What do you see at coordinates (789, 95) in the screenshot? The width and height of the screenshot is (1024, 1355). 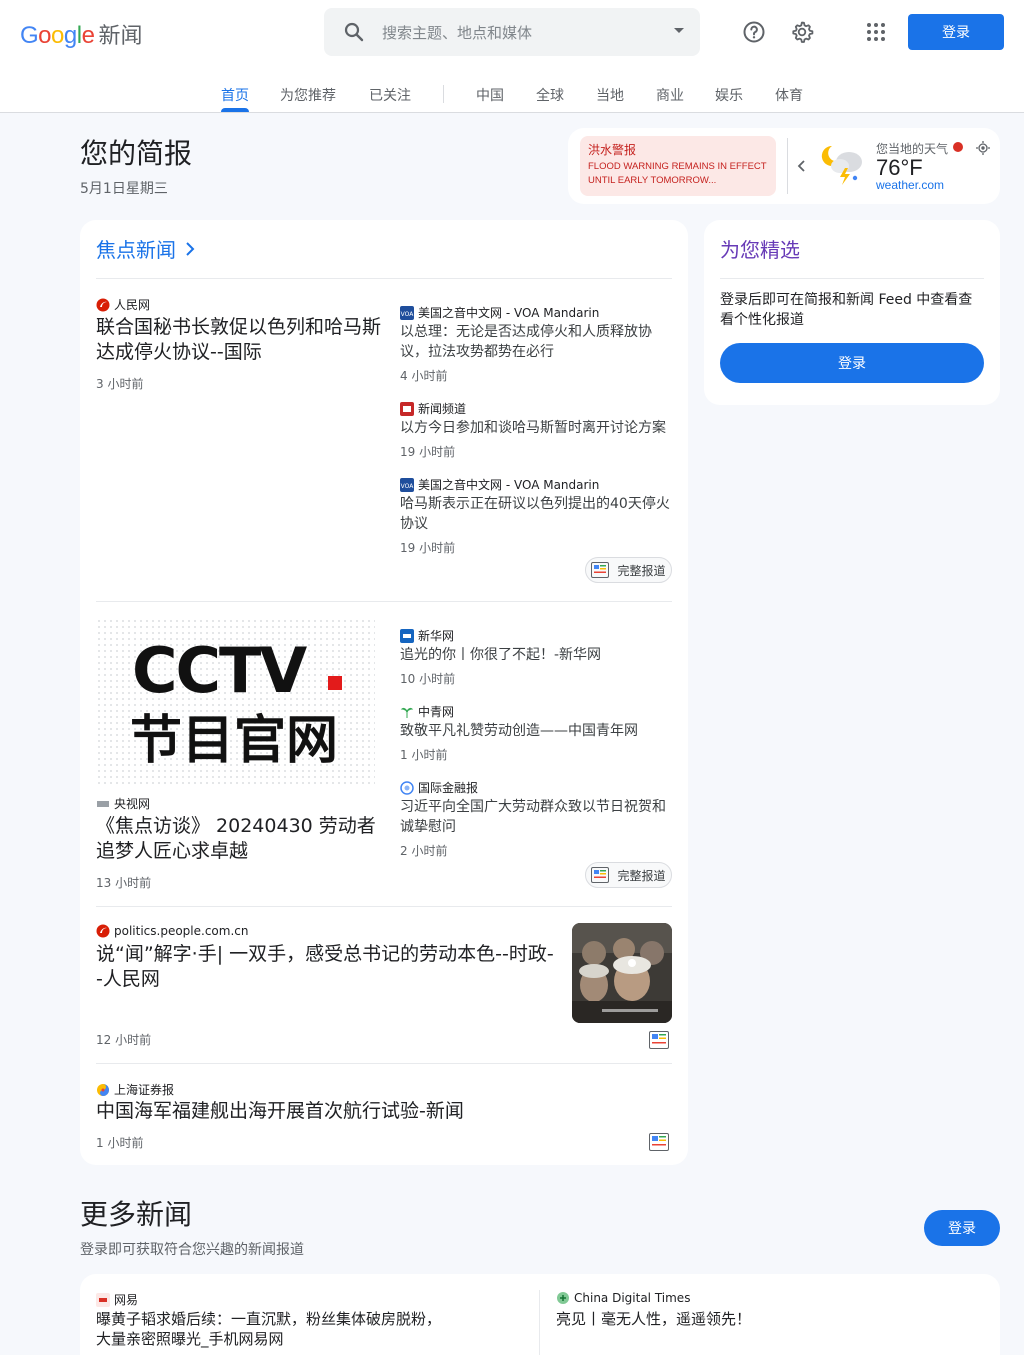 I see `tab-sports: 体育` at bounding box center [789, 95].